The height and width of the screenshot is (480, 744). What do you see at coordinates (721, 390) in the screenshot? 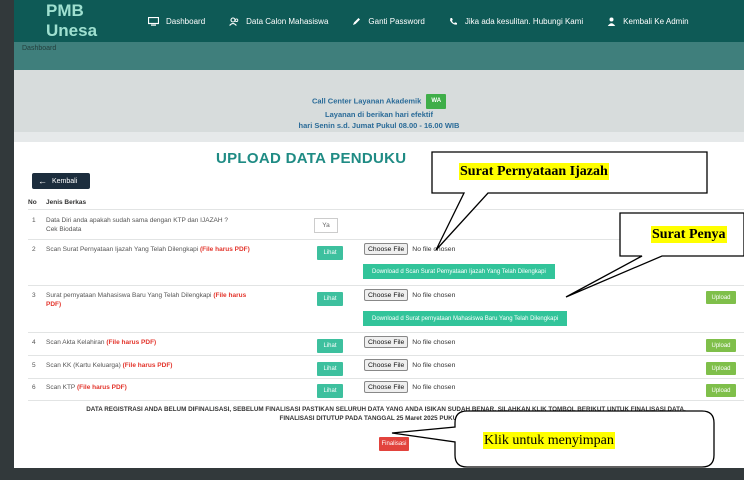
I see `row-6-upload-button: Upload` at bounding box center [721, 390].